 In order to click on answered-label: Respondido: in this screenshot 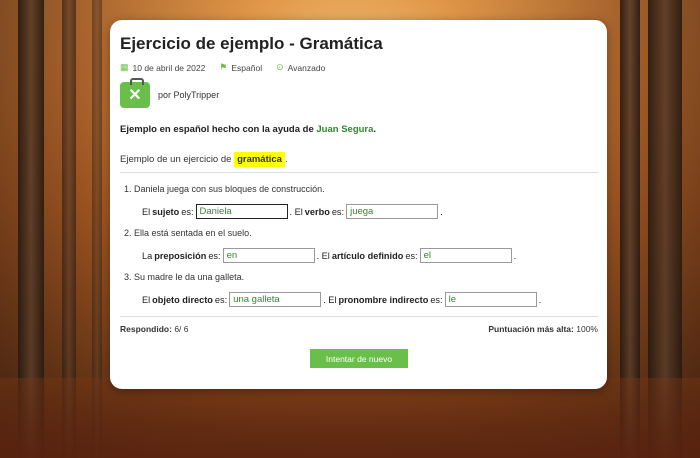, I will do `click(146, 329)`.